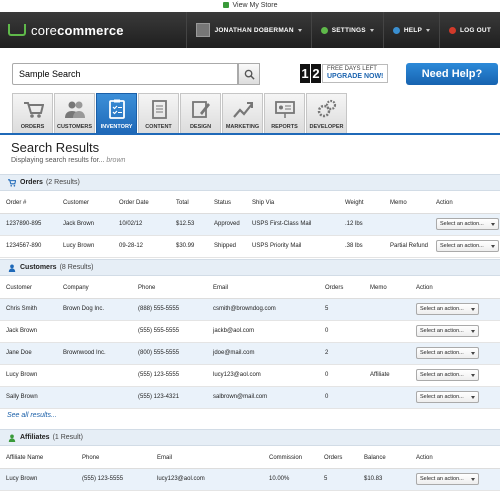  I want to click on upgrade-link: UPGRADE NOW!, so click(355, 76).